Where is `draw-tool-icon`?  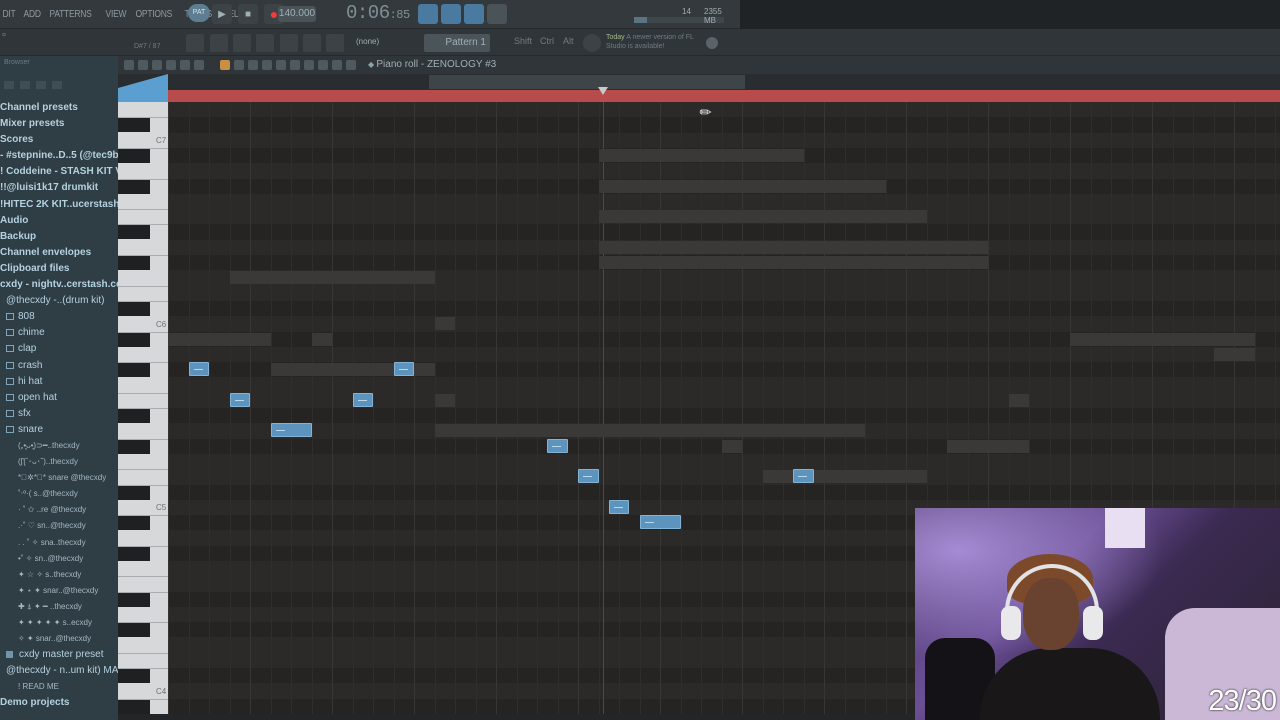 draw-tool-icon is located at coordinates (225, 65).